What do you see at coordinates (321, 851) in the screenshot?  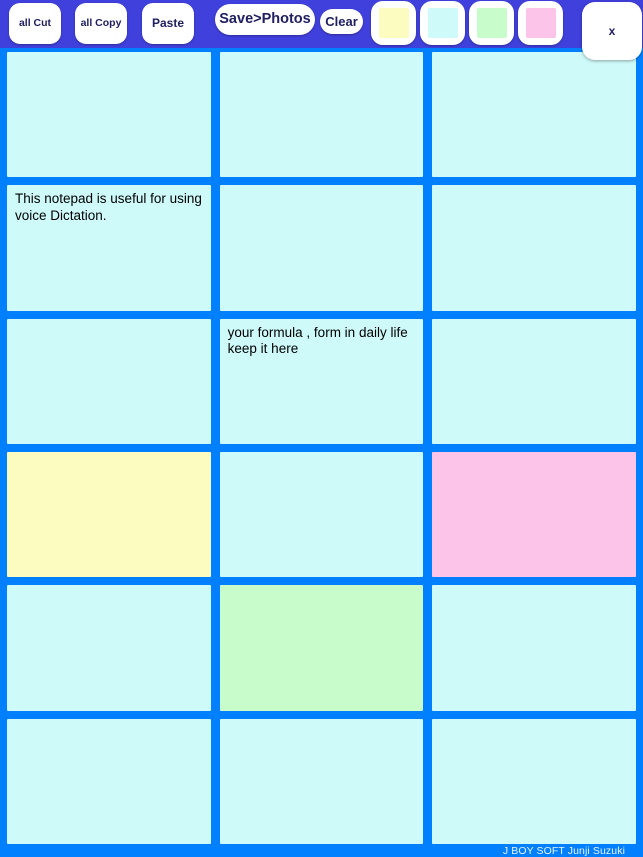 I see `footer-bar: J BOY SOFT Junji Suzuki` at bounding box center [321, 851].